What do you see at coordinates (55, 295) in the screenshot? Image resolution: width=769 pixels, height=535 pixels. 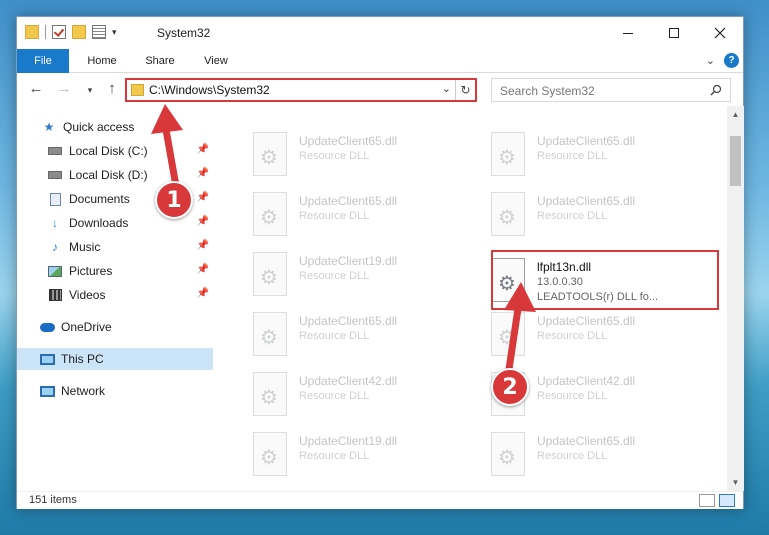 I see `videos-icon` at bounding box center [55, 295].